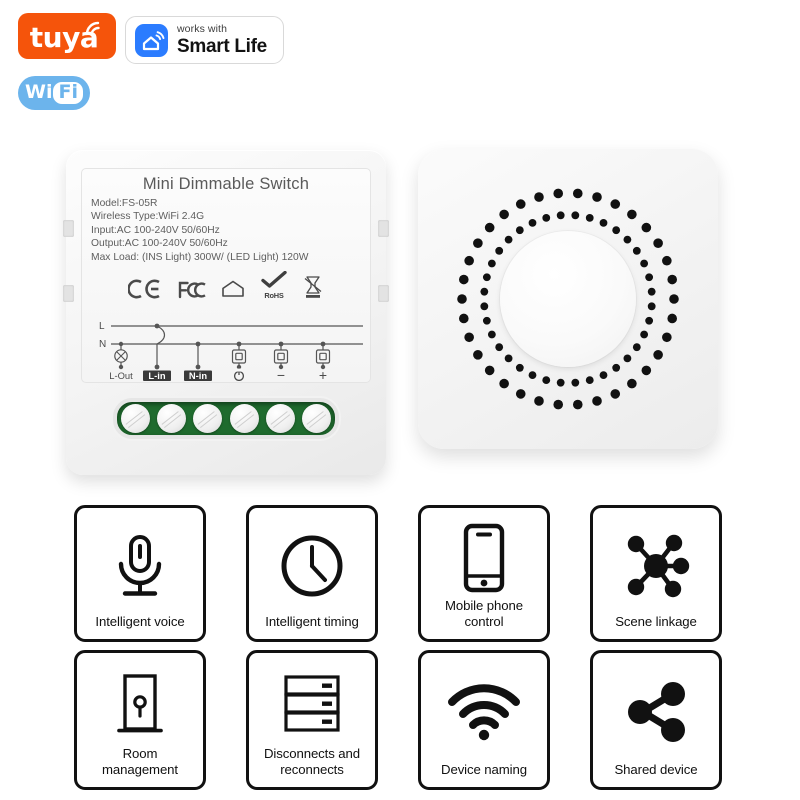  I want to click on wiring-diagram: L N L-Out L-in N-in − +, so click(231, 351).